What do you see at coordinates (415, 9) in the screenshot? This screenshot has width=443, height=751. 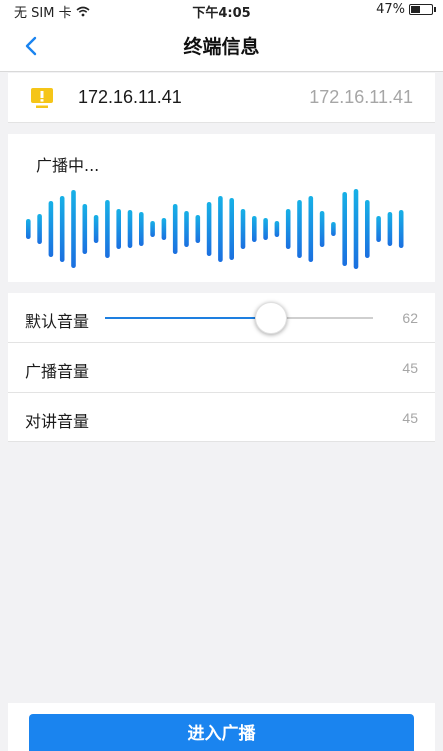 I see `battery-fill` at bounding box center [415, 9].